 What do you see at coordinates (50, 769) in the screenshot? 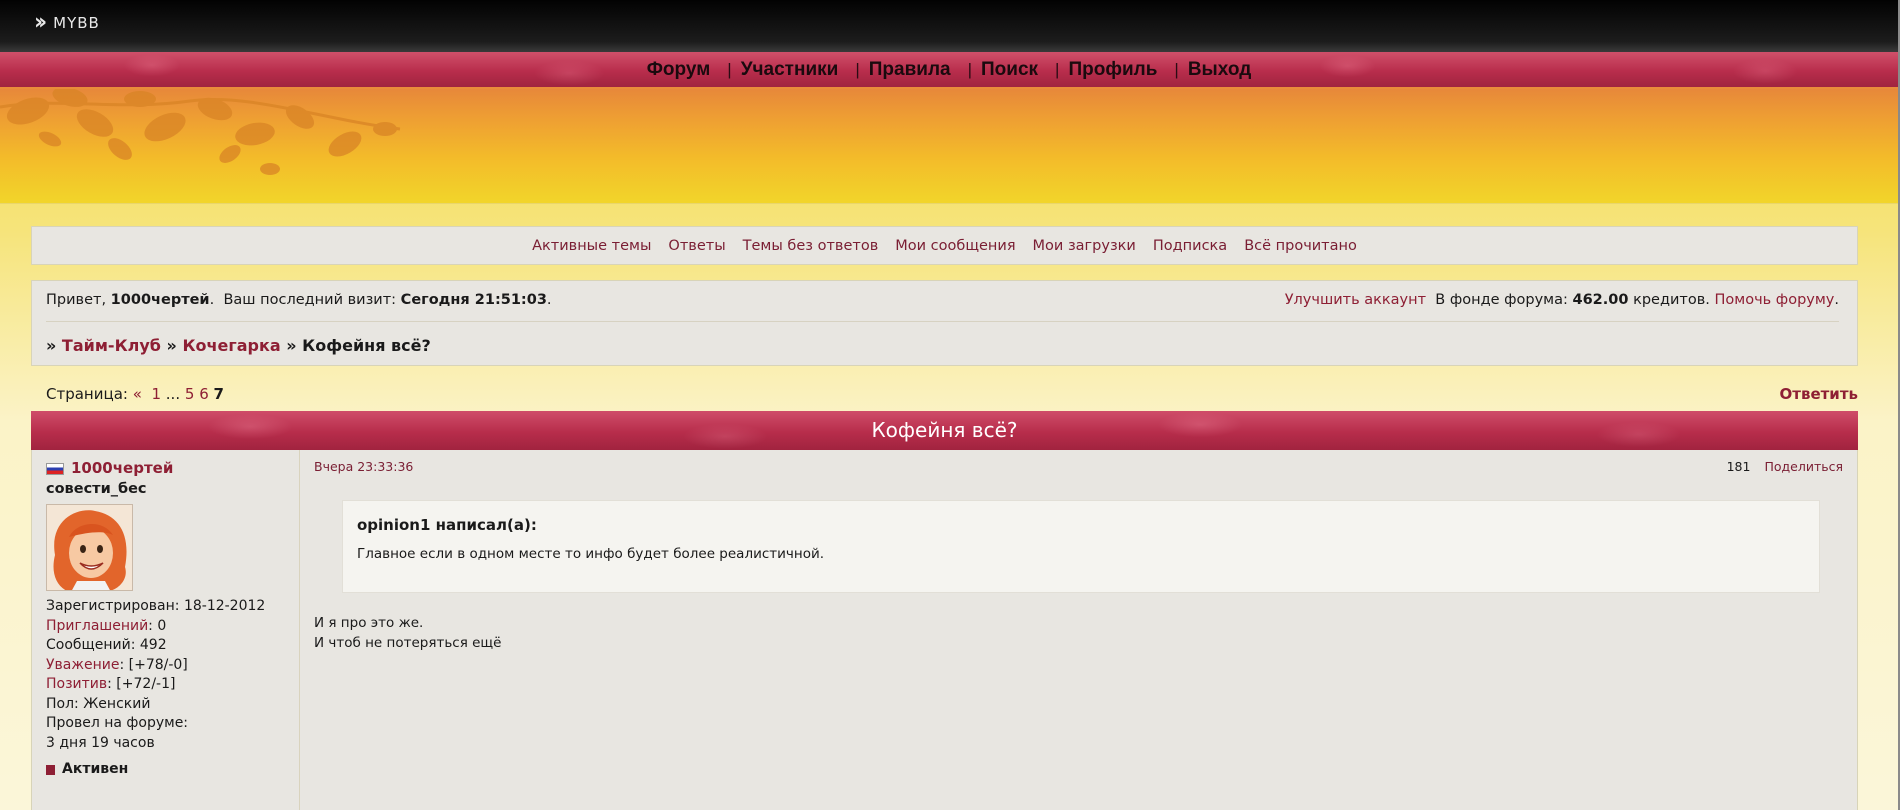
I see `status-indicator-icon` at bounding box center [50, 769].